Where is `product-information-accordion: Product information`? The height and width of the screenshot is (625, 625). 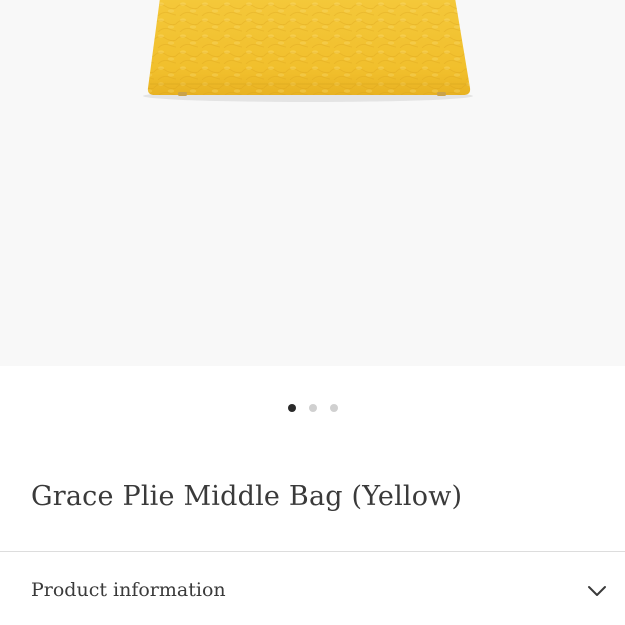 product-information-accordion: Product information is located at coordinates (312, 588).